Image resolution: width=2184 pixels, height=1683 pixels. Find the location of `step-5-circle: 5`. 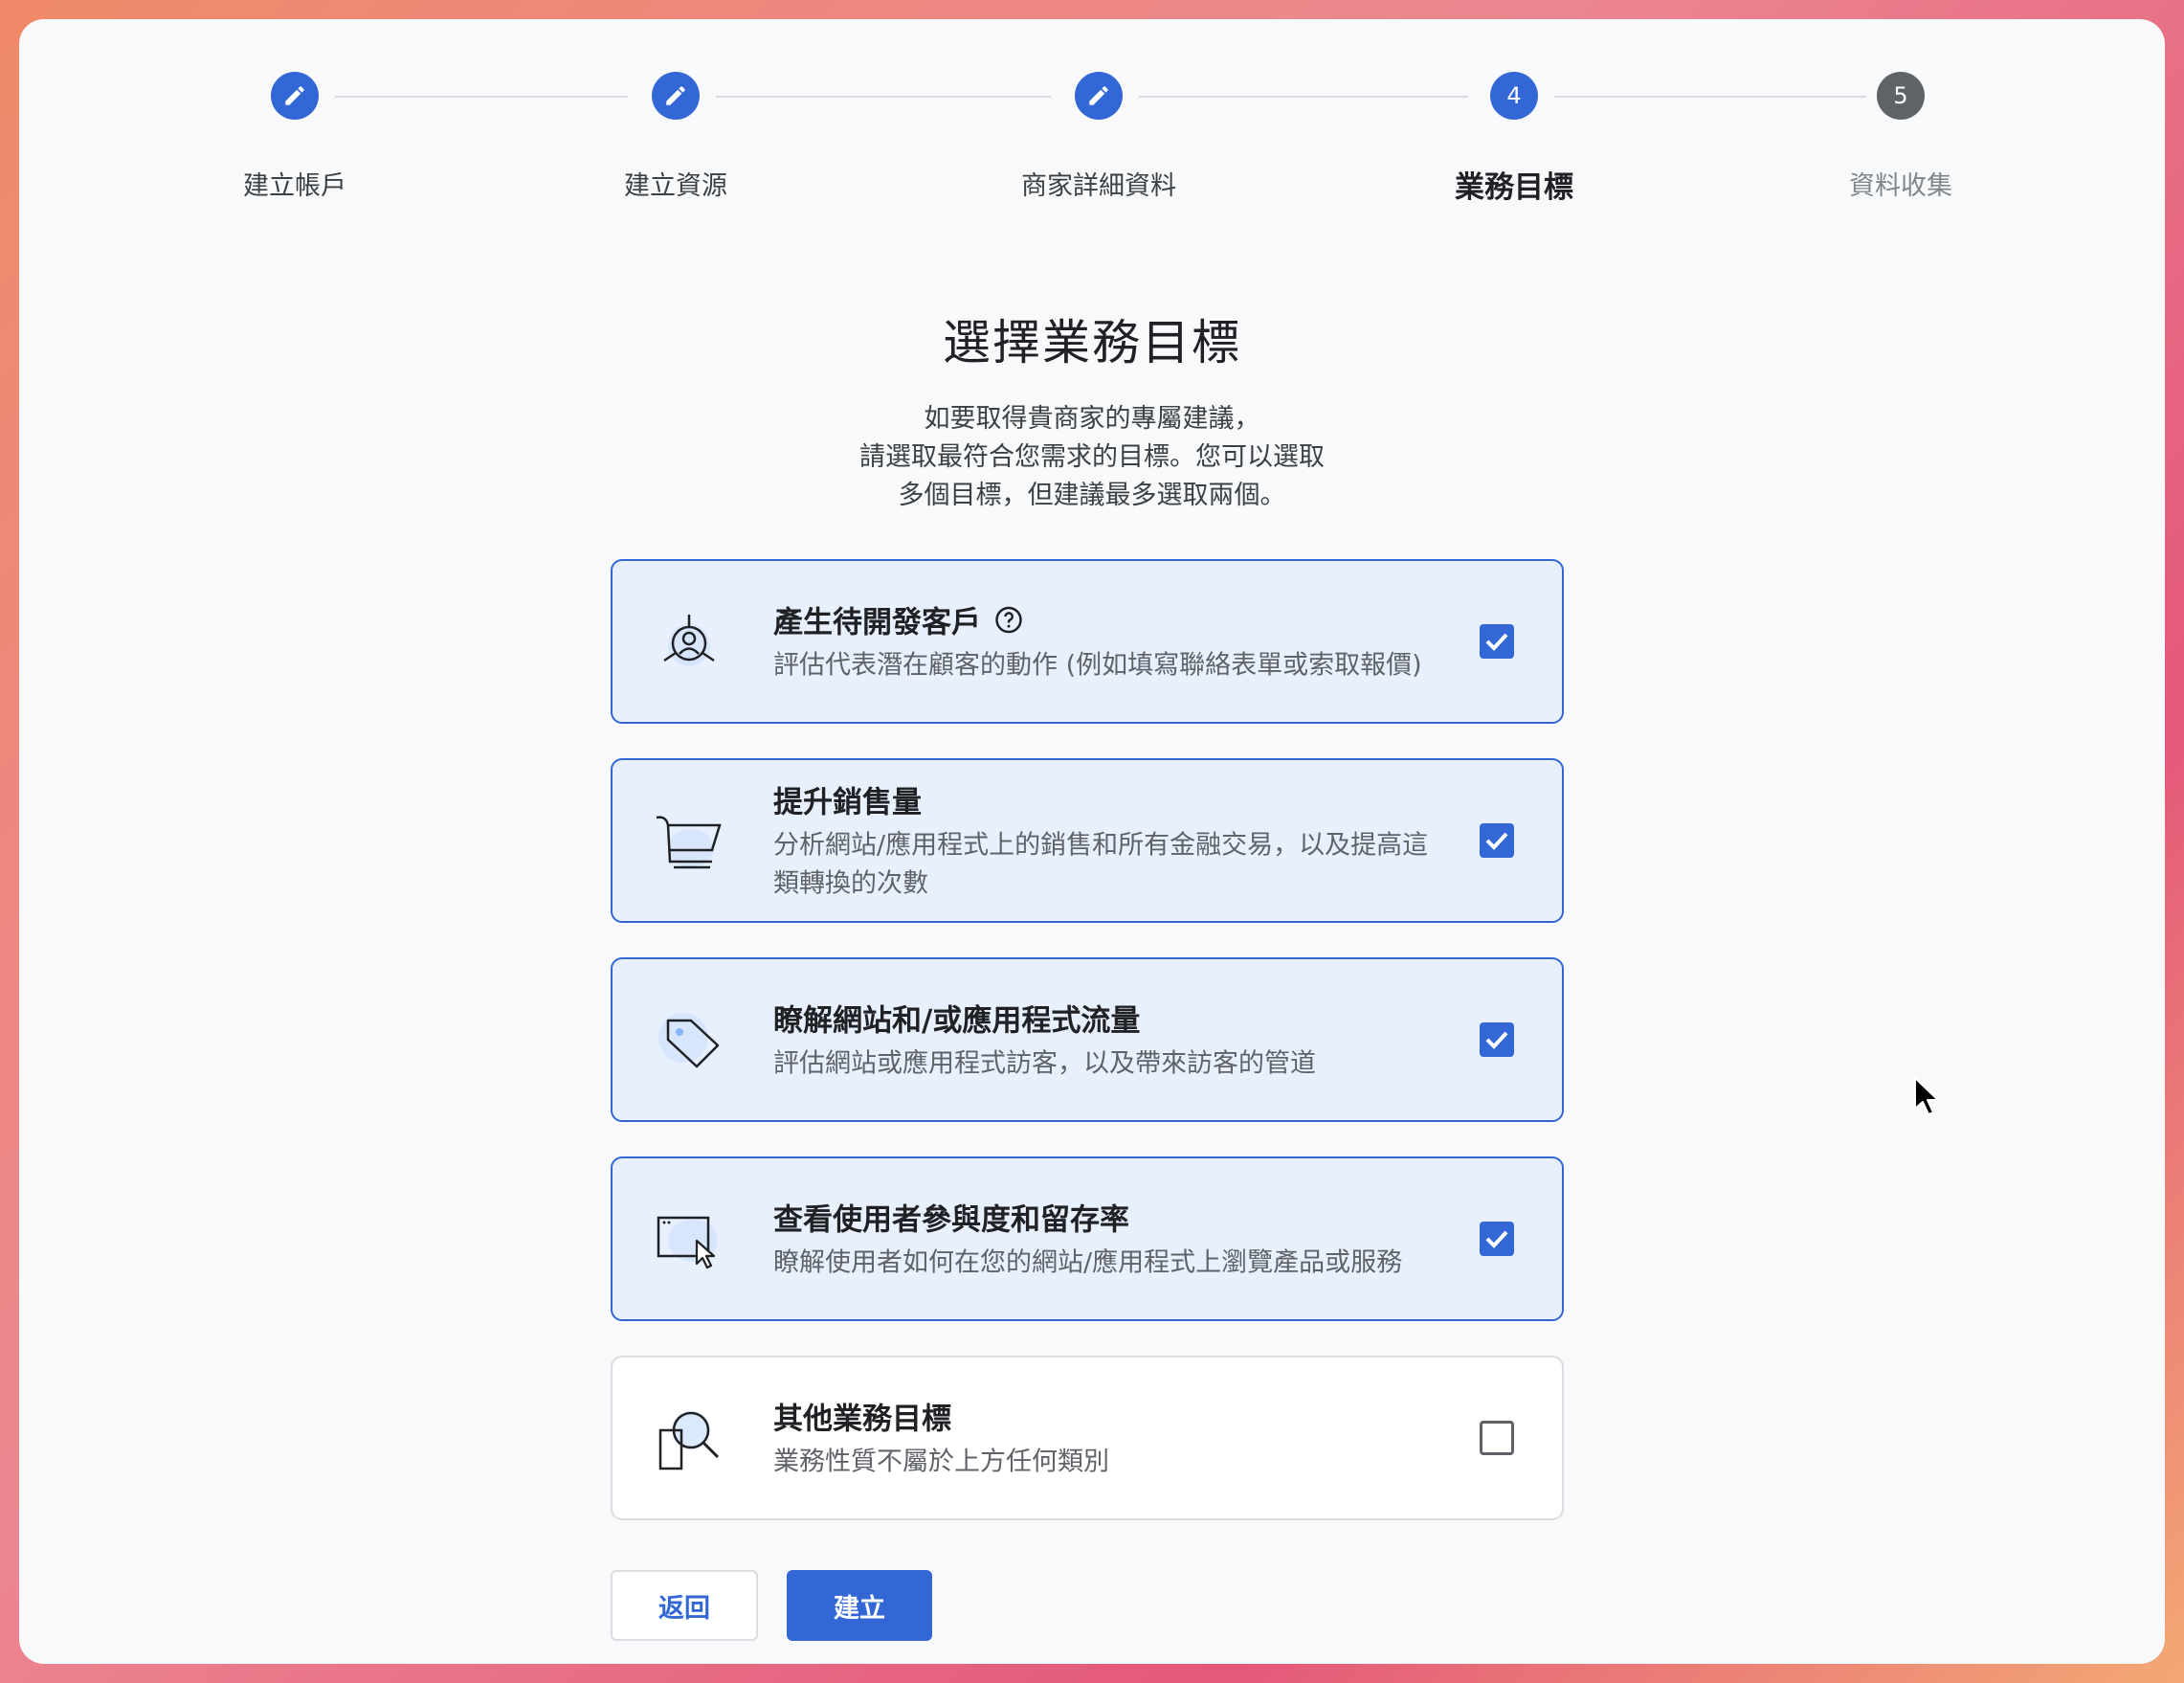

step-5-circle: 5 is located at coordinates (1901, 96).